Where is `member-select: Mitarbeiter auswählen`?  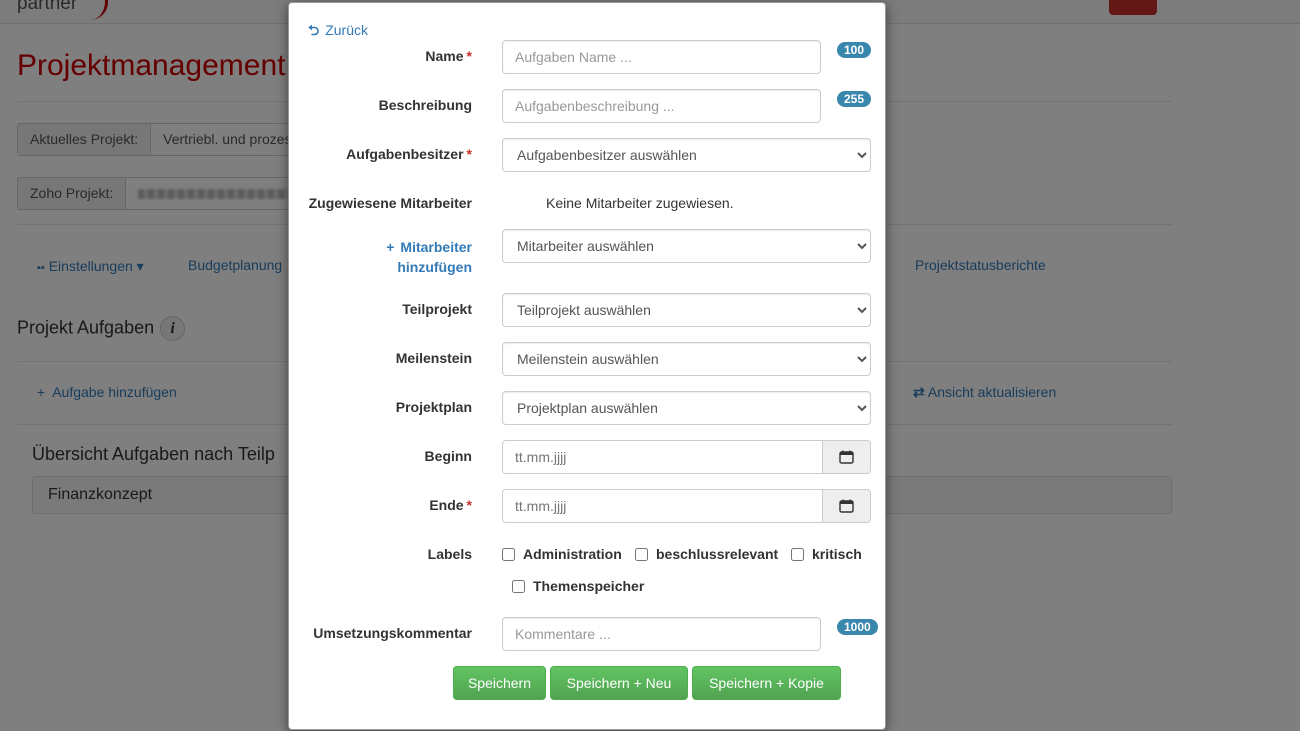
member-select: Mitarbeiter auswählen is located at coordinates (686, 246).